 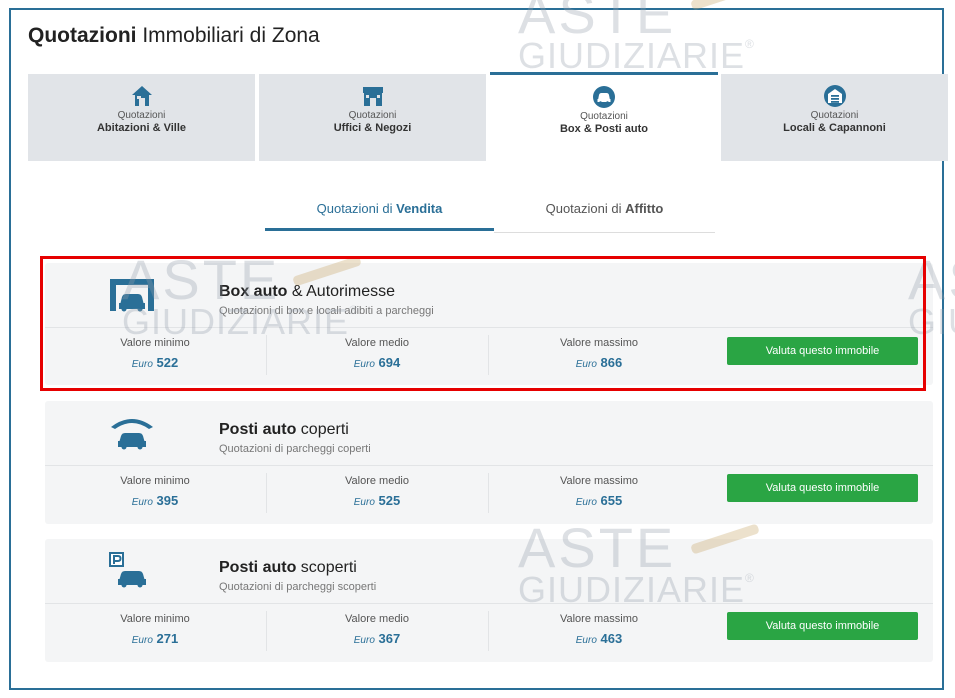 What do you see at coordinates (372, 128) in the screenshot?
I see `tab-label-line2: Uffici & Negozi` at bounding box center [372, 128].